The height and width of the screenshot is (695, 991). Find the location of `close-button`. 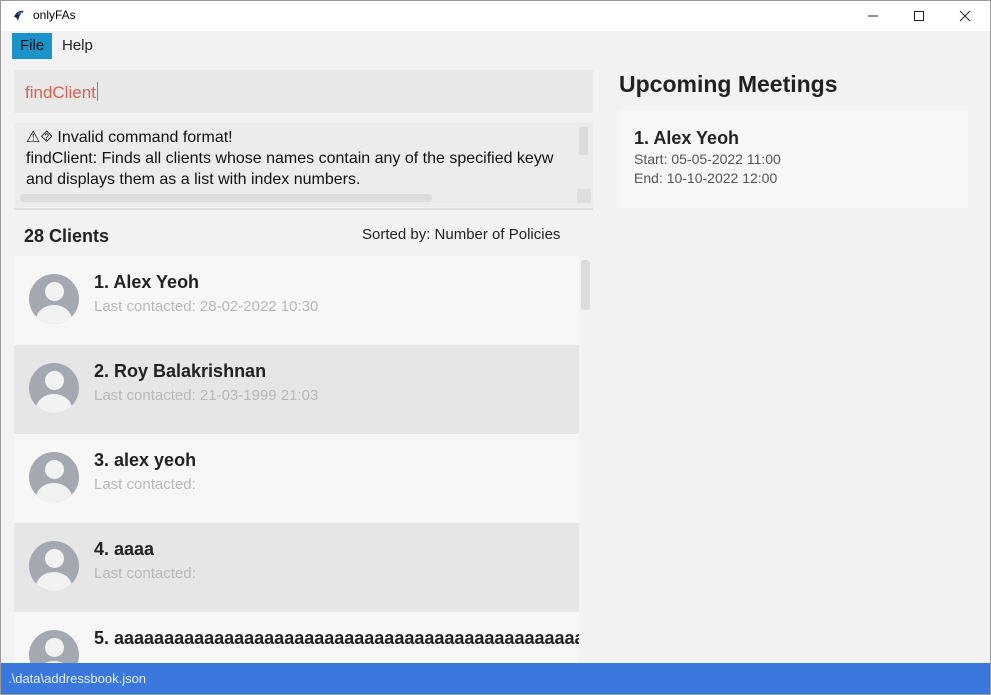

close-button is located at coordinates (965, 16).